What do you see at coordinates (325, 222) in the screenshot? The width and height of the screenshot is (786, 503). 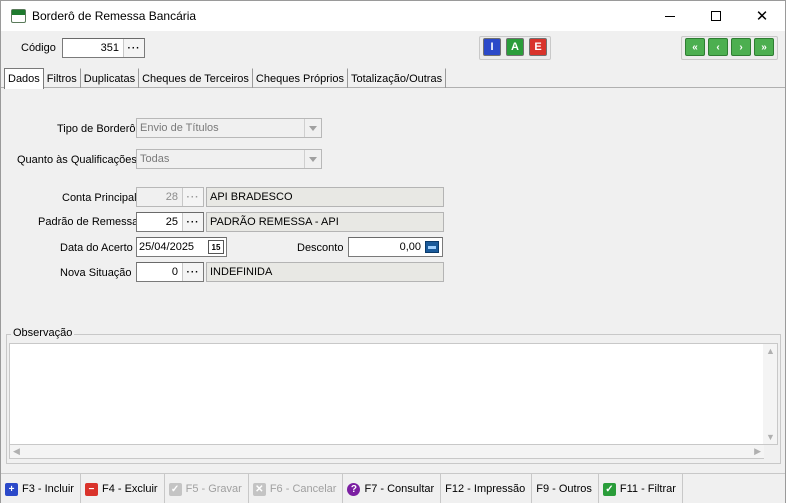 I see `padrao-remessa-desc: PADRÃO REMESSA - API` at bounding box center [325, 222].